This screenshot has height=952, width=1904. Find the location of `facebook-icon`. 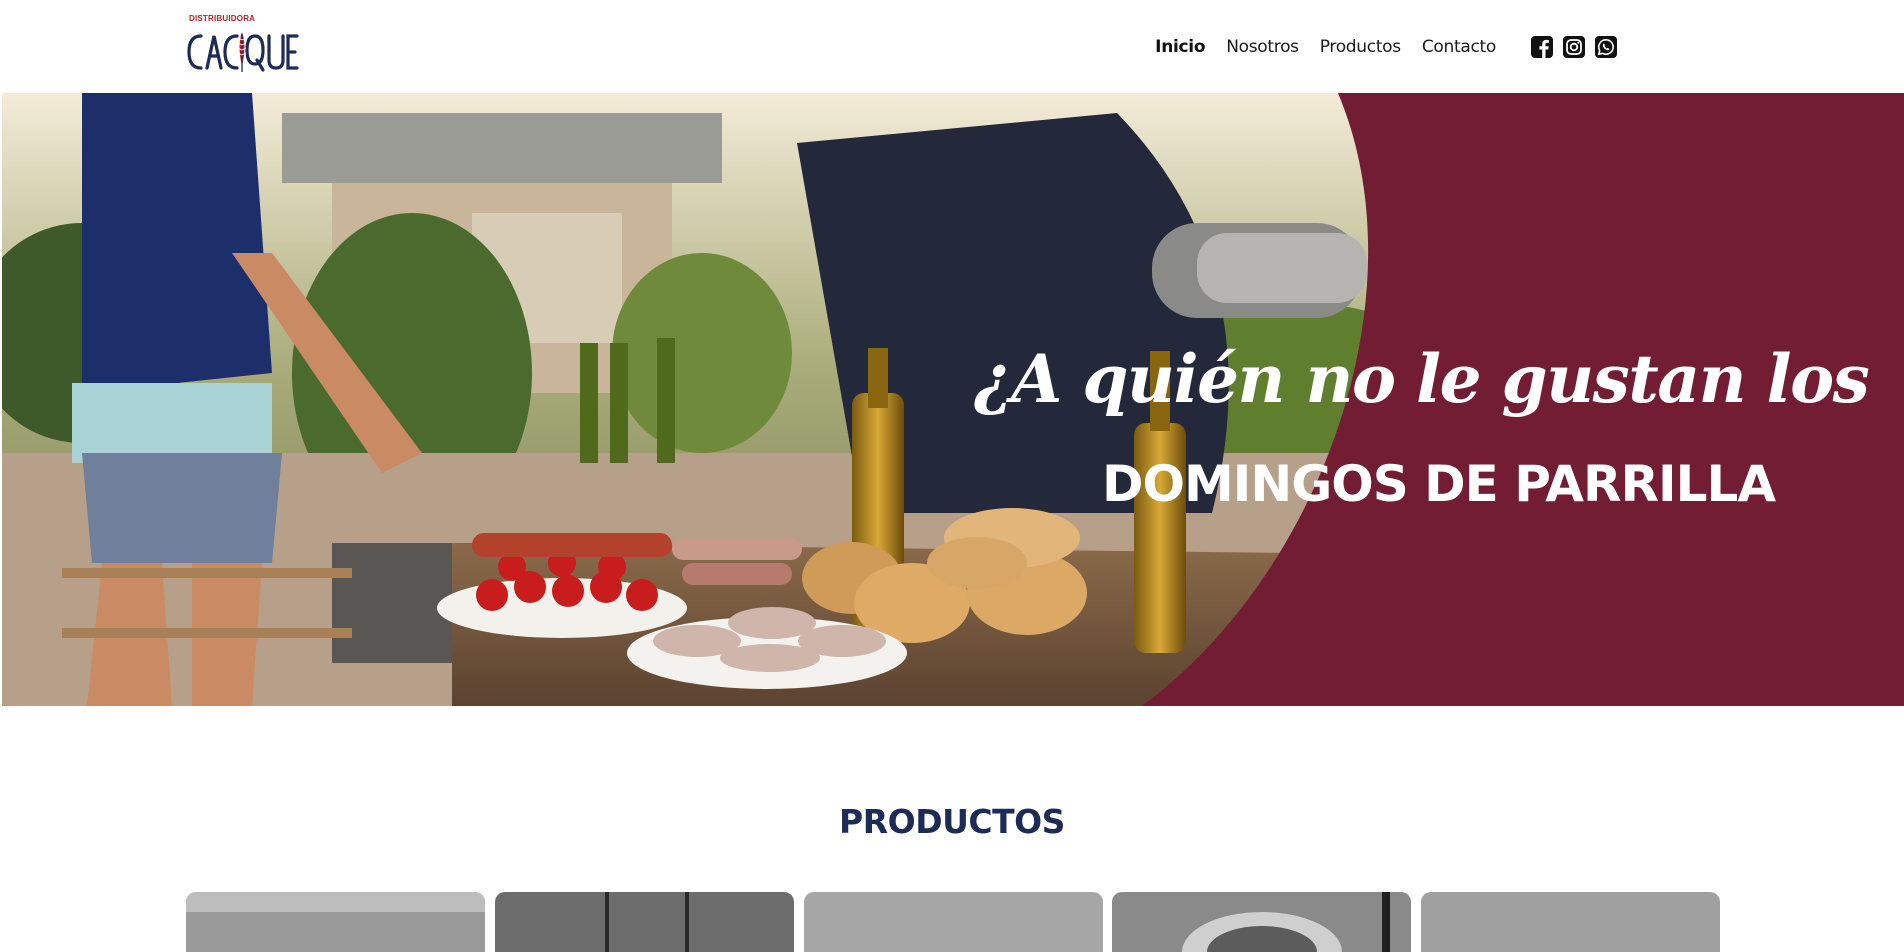

facebook-icon is located at coordinates (1542, 47).